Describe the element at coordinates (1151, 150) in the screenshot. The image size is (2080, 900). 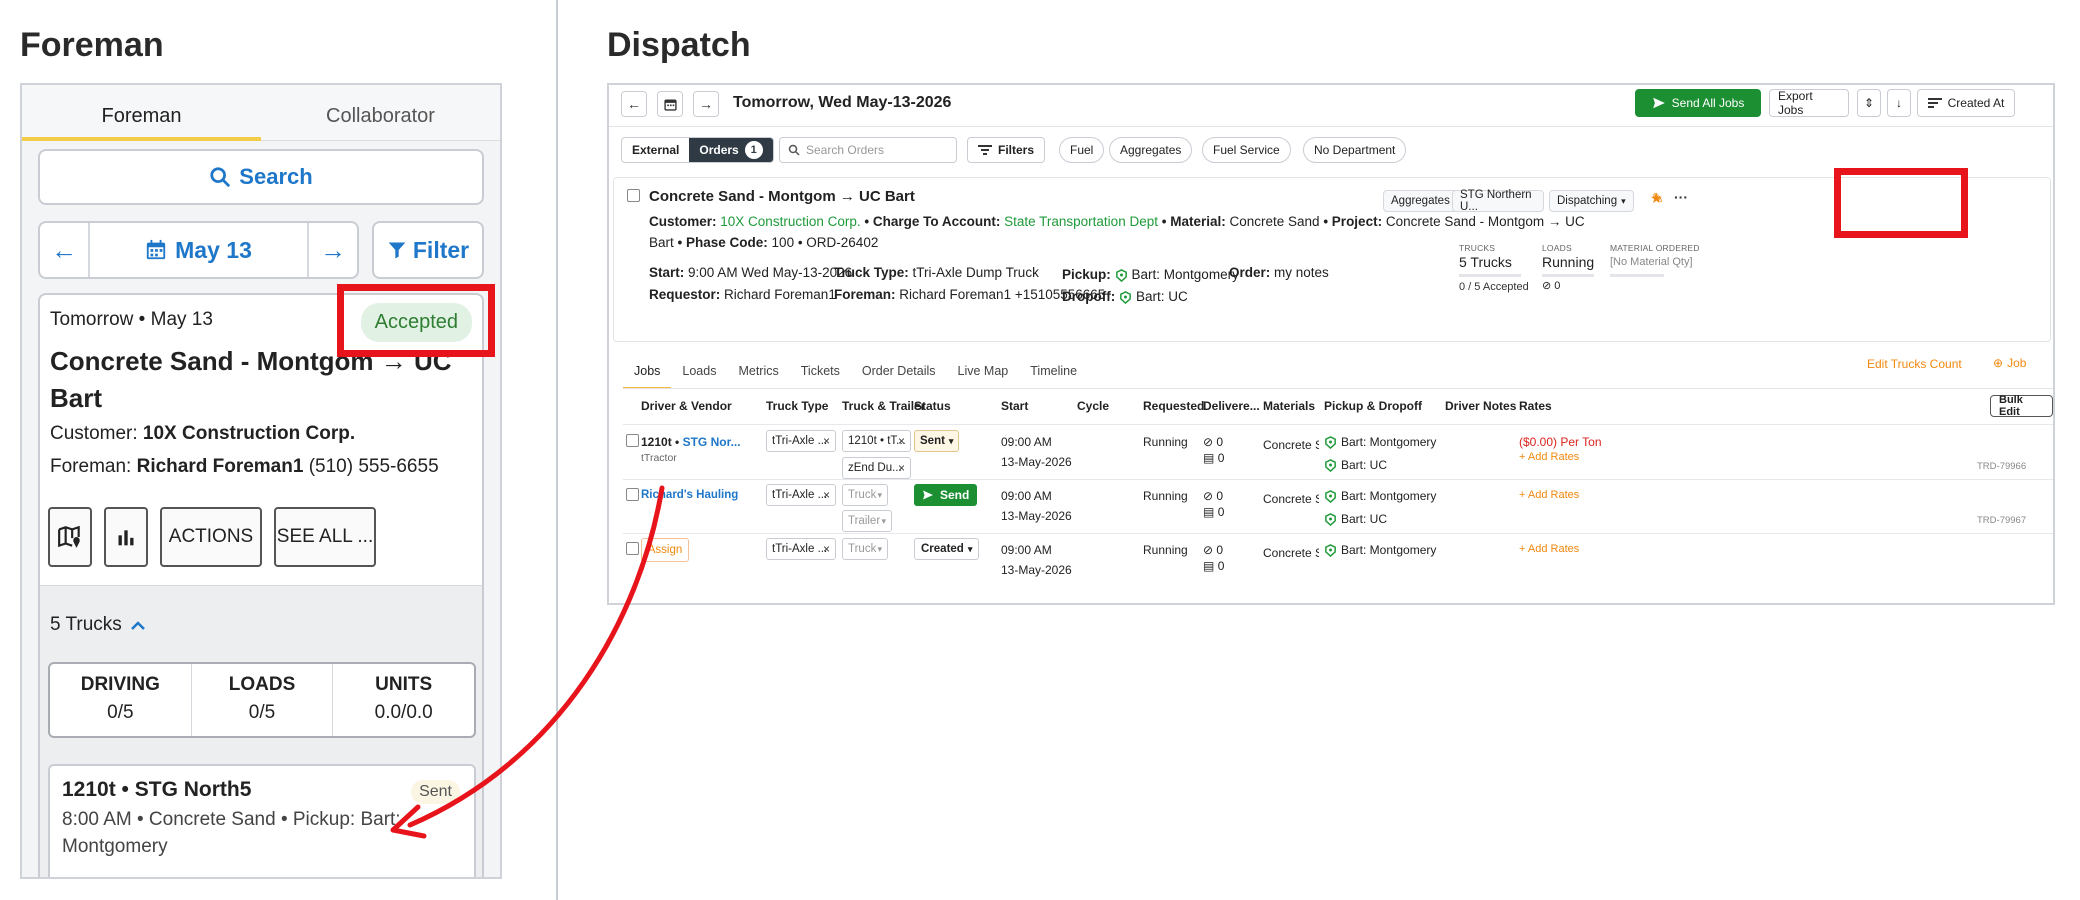
I see `pill-aggregates: Aggregates` at that location.